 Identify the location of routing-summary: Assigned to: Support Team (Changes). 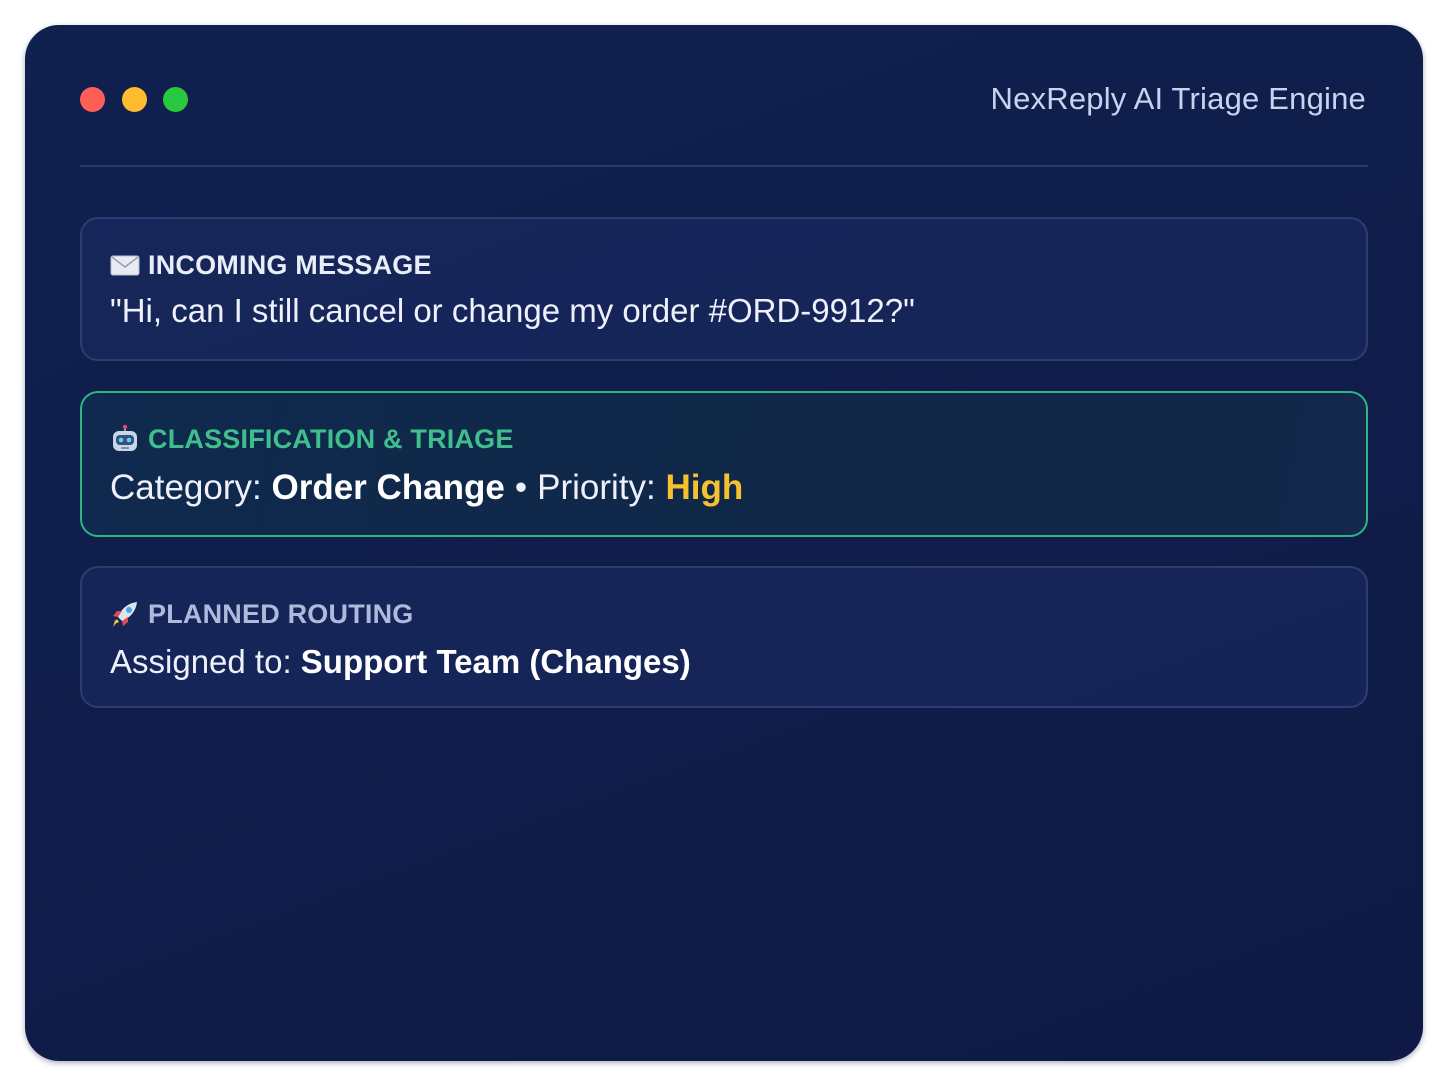
(400, 662).